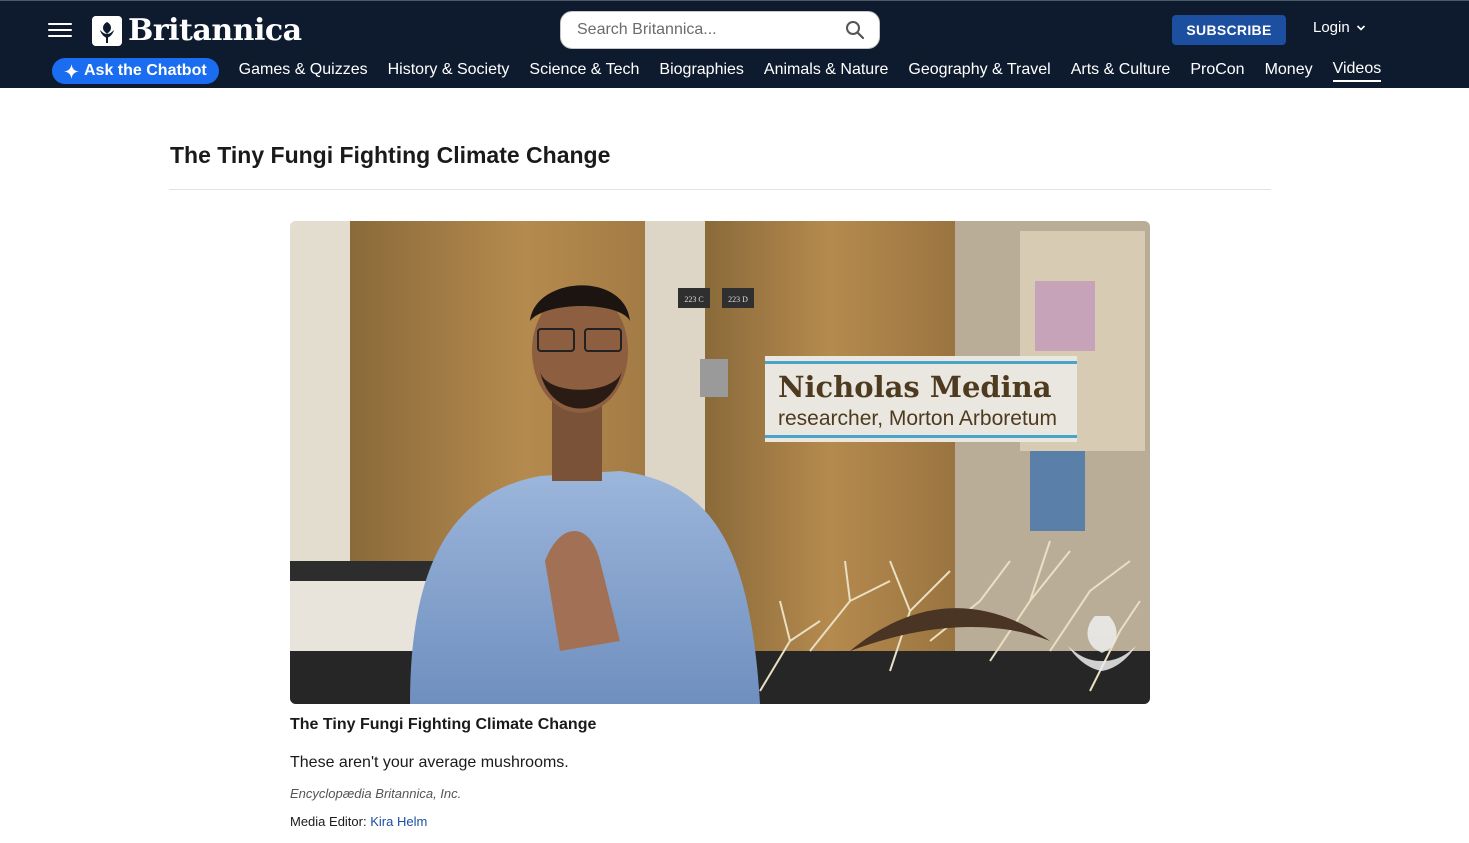  What do you see at coordinates (915, 387) in the screenshot?
I see `lower-third-name: Nicholas Medina` at bounding box center [915, 387].